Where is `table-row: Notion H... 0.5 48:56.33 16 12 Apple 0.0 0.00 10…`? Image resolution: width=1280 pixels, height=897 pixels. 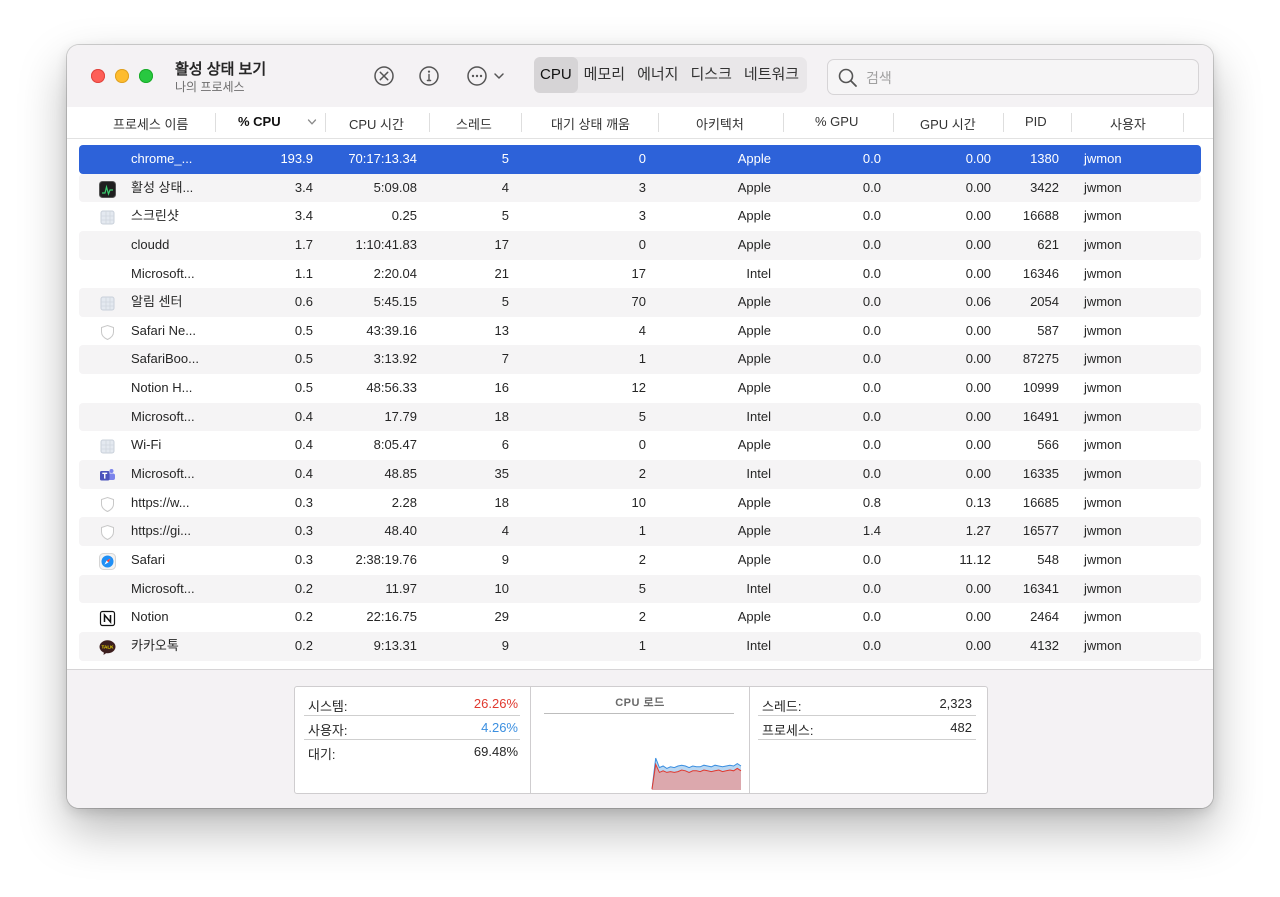 table-row: Notion H... 0.5 48:56.33 16 12 Apple 0.0 0.00 10… is located at coordinates (640, 388).